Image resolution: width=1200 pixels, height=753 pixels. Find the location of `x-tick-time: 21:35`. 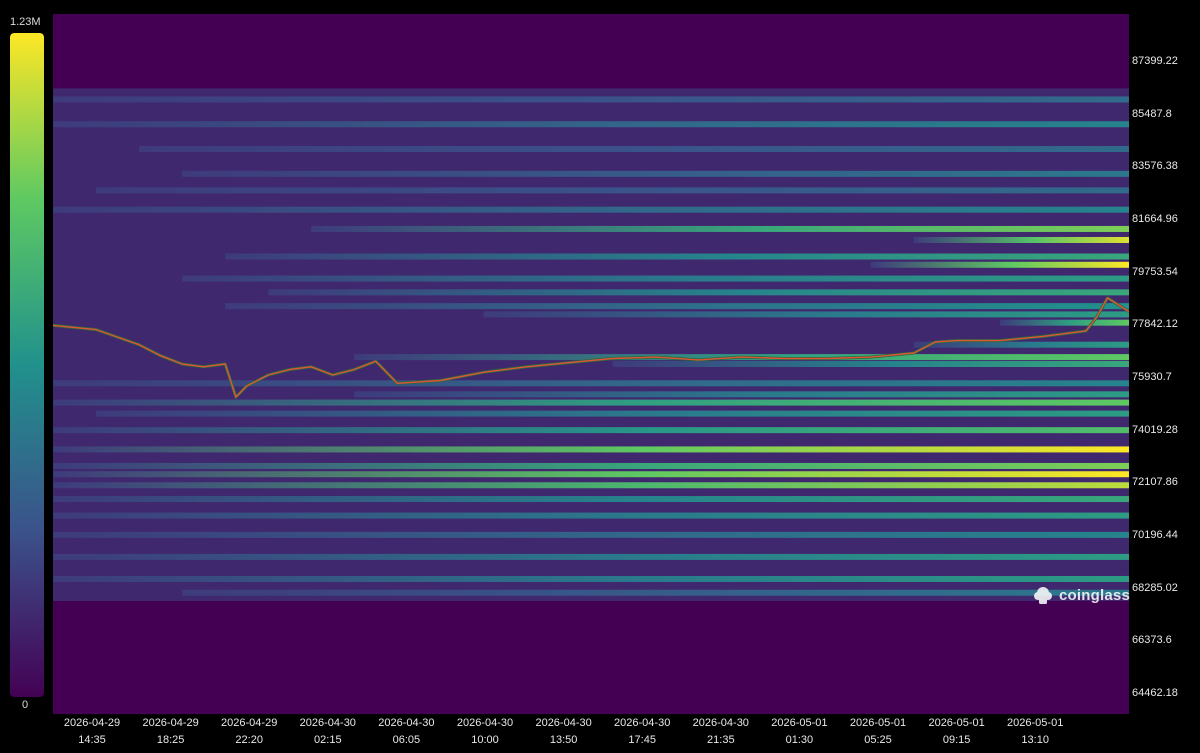

x-tick-time: 21:35 is located at coordinates (721, 740).